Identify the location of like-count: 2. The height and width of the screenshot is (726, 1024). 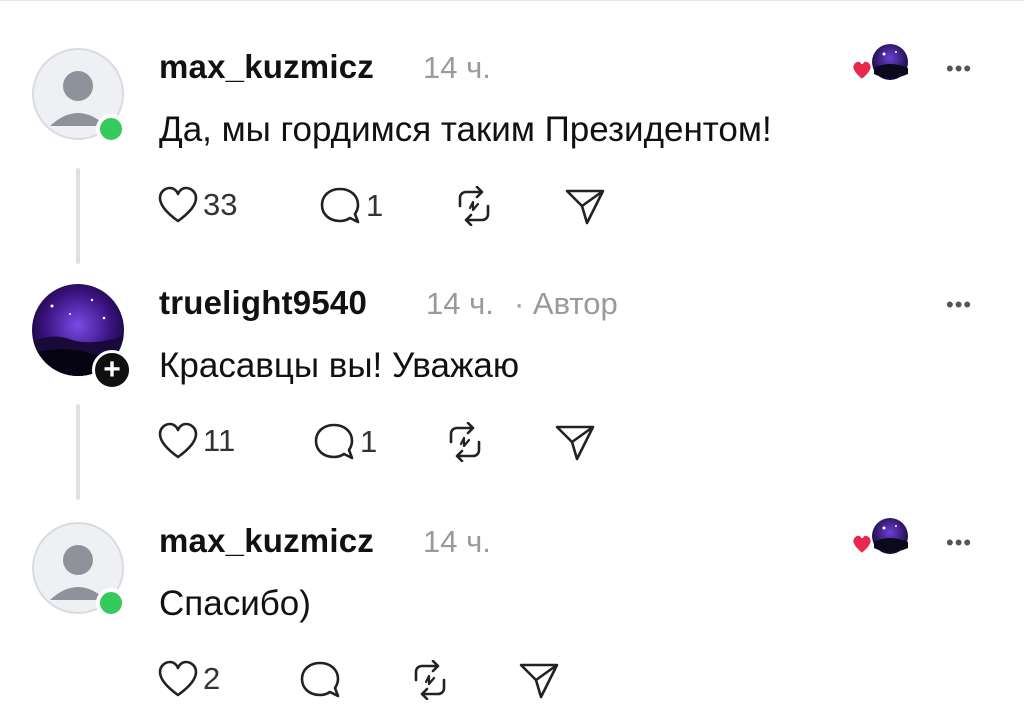
(212, 678).